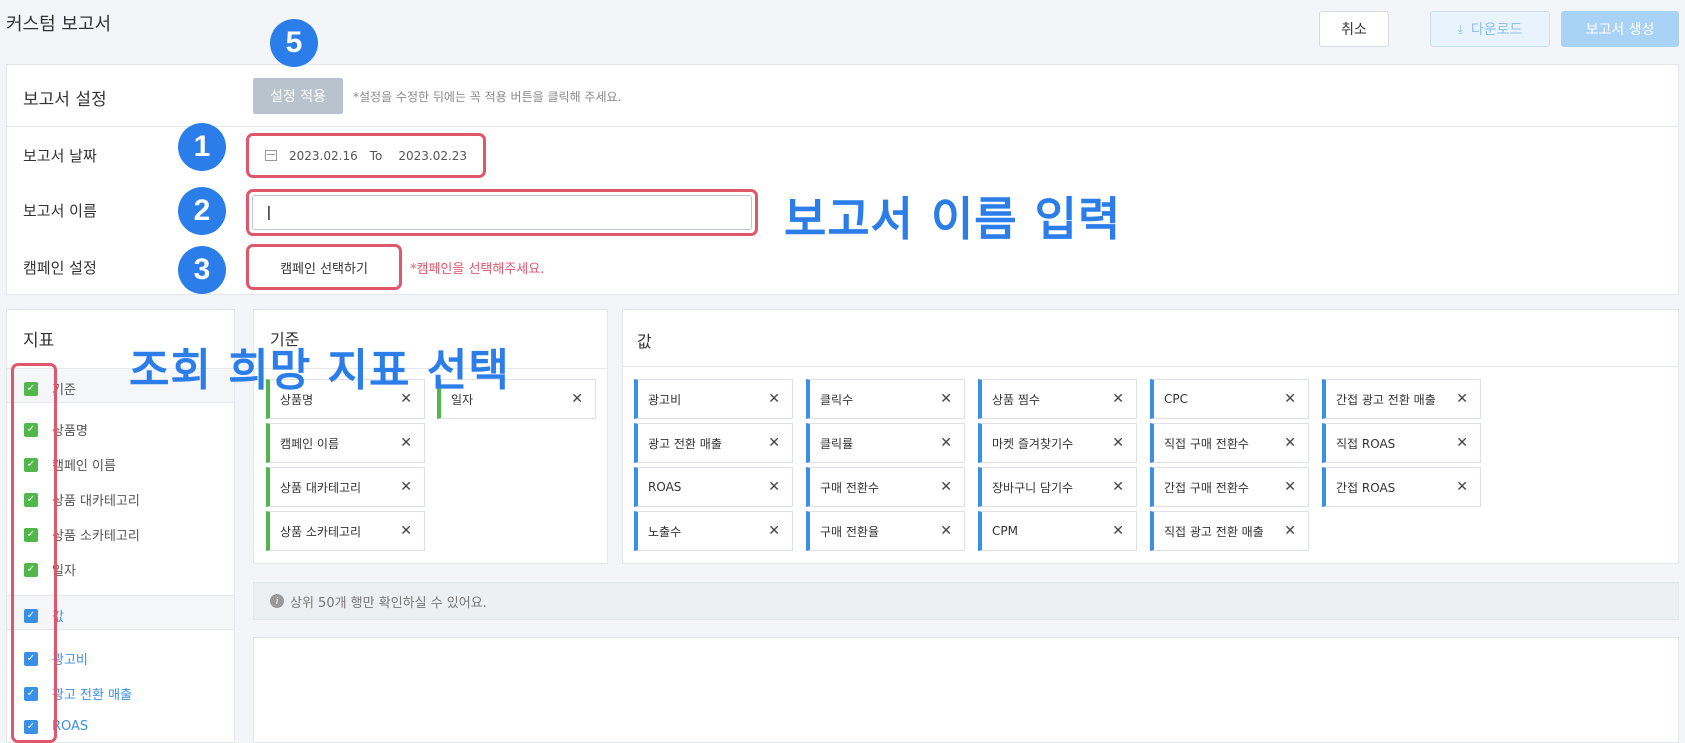  I want to click on criteria-item-label: 상품명, so click(70, 431).